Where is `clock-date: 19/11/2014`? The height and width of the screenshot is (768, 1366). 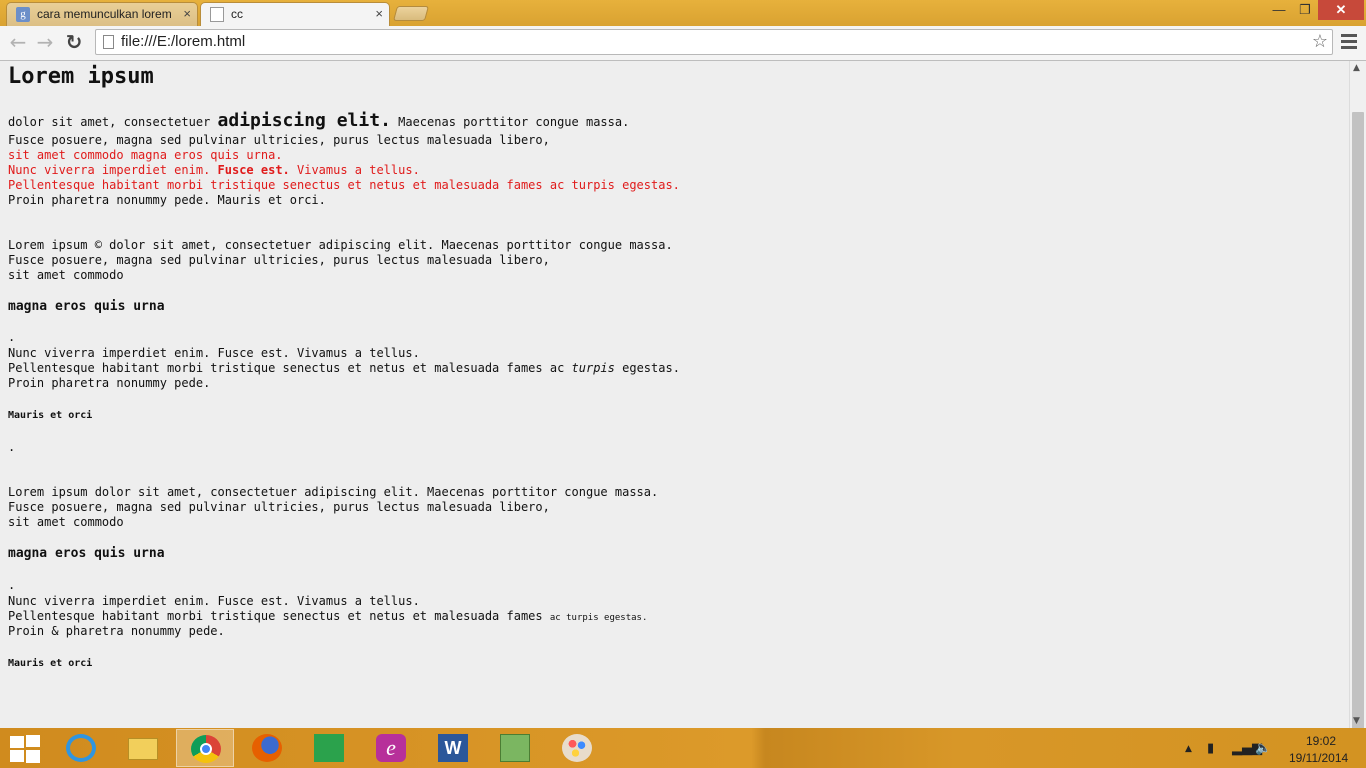 clock-date: 19/11/2014 is located at coordinates (1318, 758).